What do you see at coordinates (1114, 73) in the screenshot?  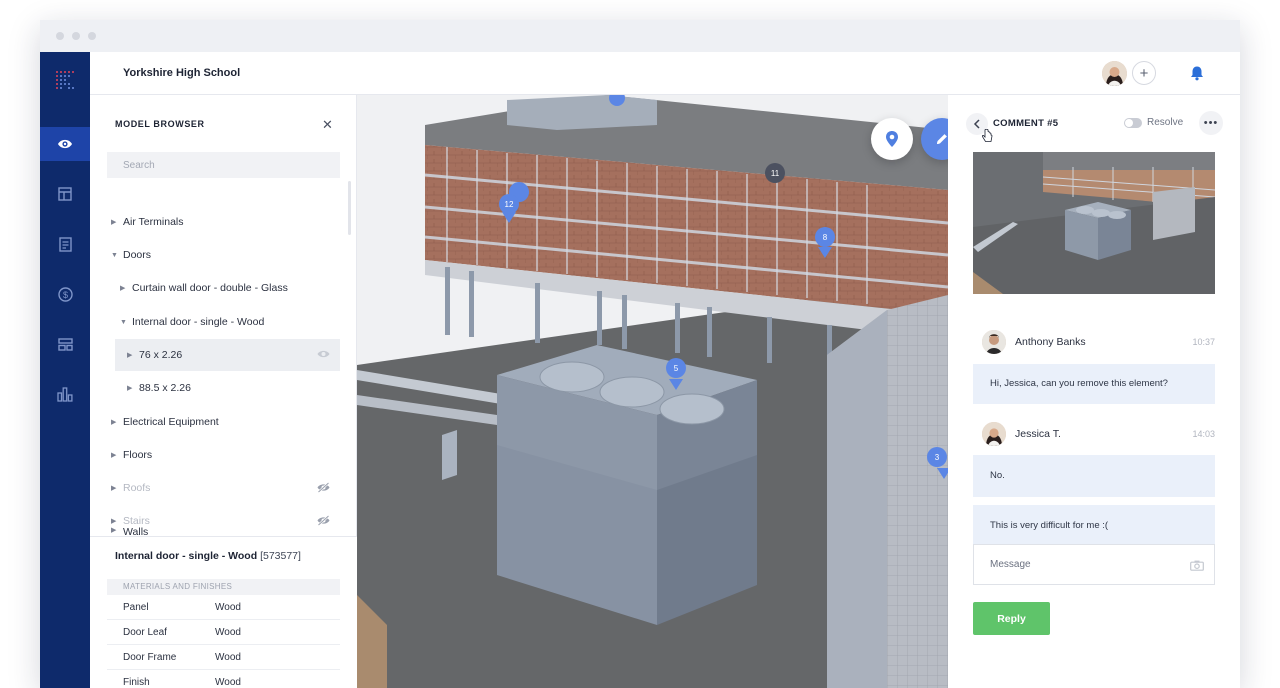 I see `user-avatar` at bounding box center [1114, 73].